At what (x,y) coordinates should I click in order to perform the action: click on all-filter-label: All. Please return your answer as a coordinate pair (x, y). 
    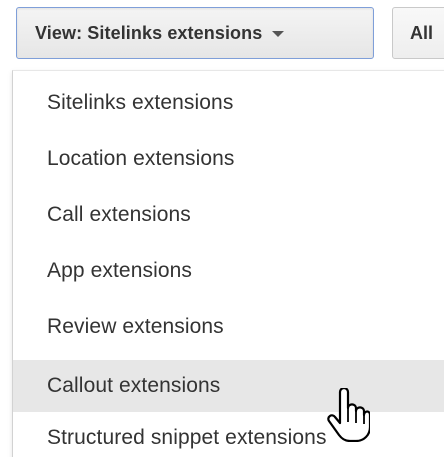
    Looking at the image, I should click on (422, 32).